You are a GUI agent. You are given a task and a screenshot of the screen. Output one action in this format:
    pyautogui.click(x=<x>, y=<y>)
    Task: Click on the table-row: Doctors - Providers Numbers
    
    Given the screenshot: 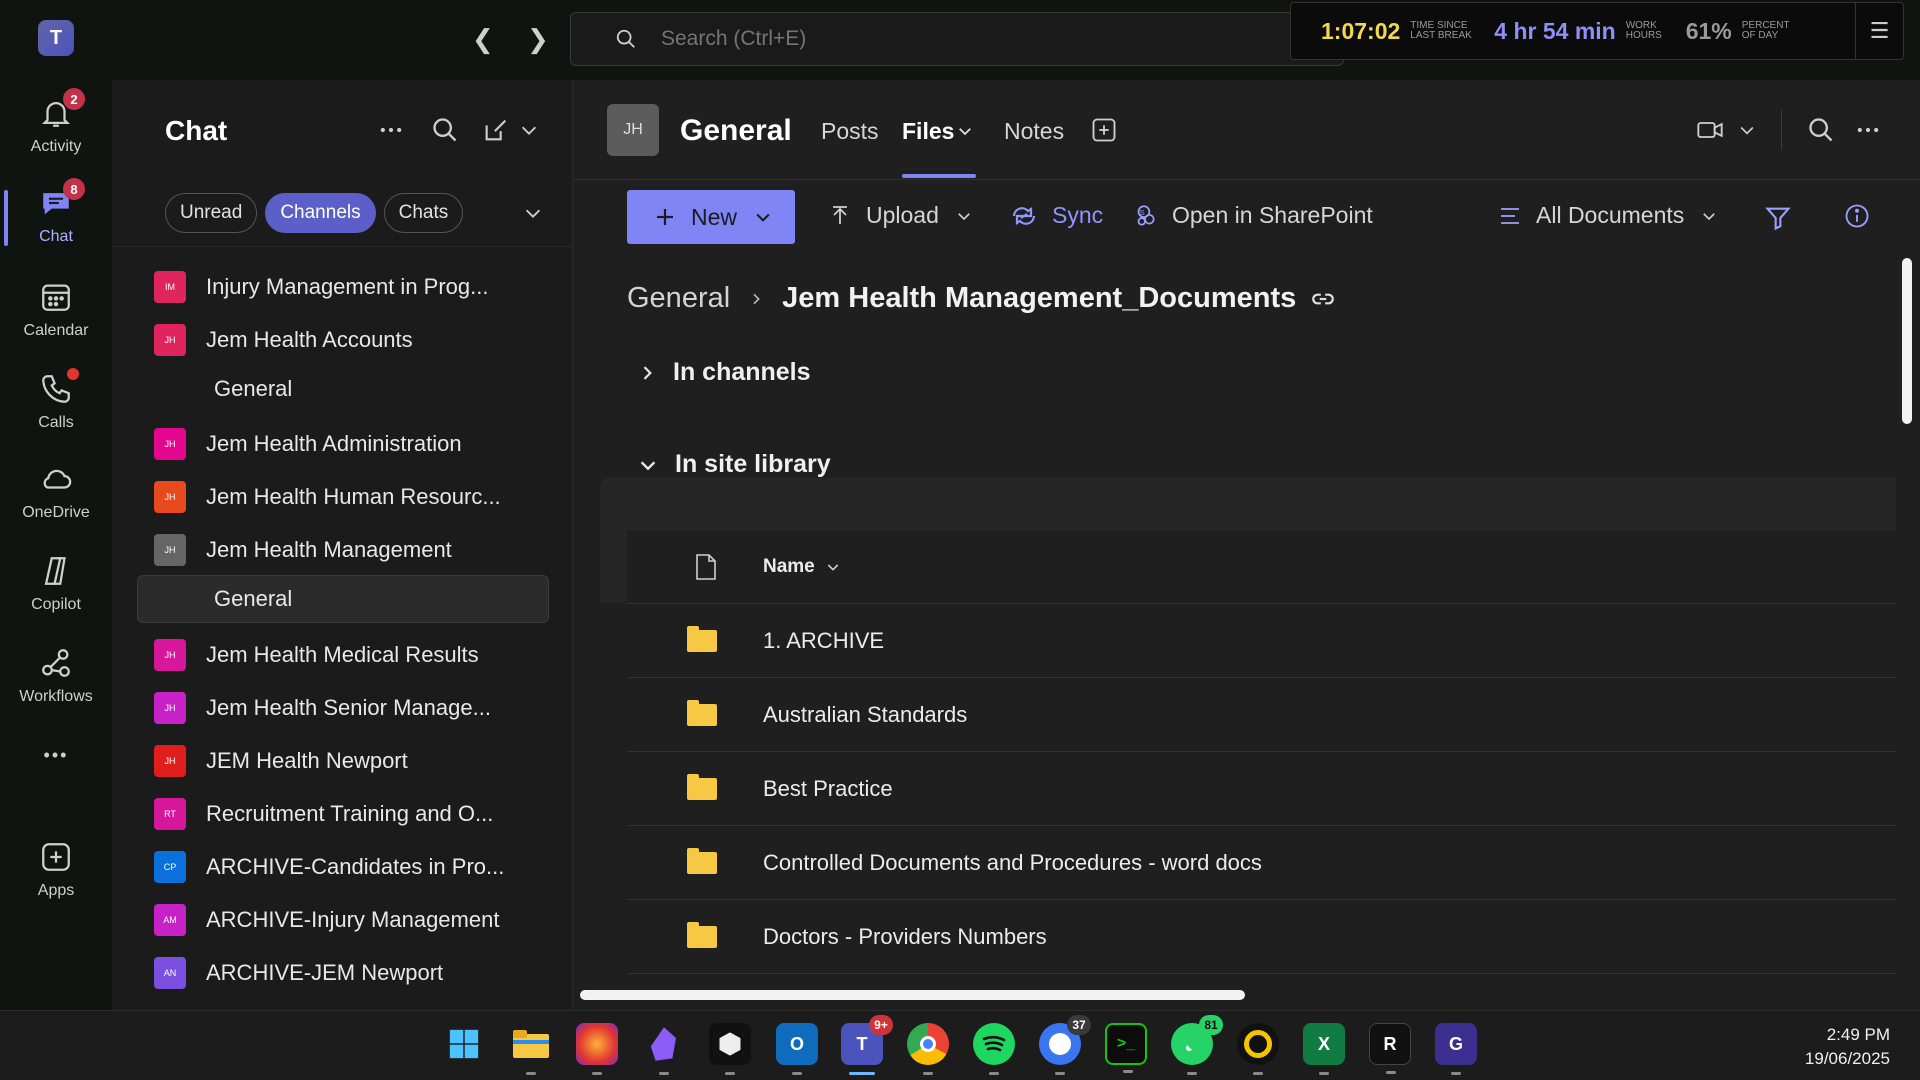 What is the action you would take?
    pyautogui.click(x=1261, y=937)
    